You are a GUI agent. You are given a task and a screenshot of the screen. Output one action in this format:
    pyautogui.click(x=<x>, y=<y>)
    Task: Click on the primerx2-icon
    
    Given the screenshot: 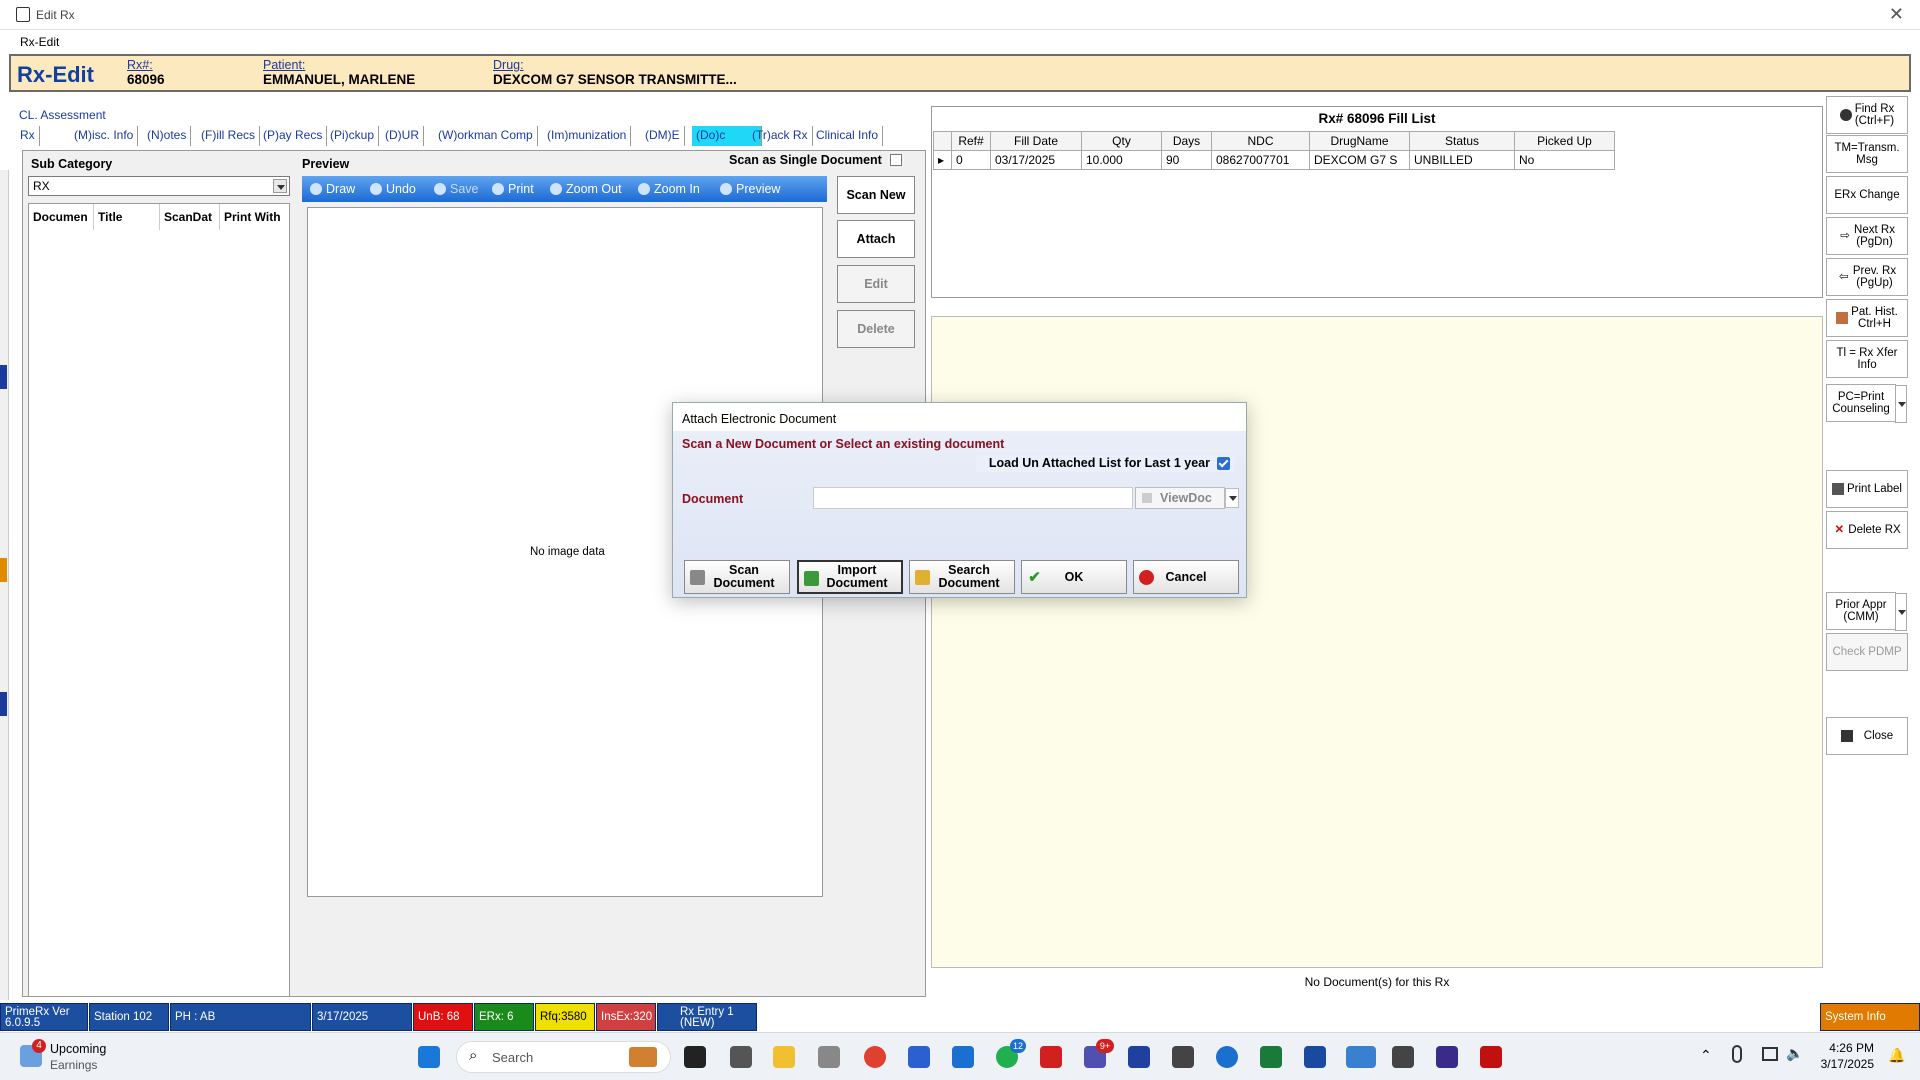 What is the action you would take?
    pyautogui.click(x=1403, y=1057)
    